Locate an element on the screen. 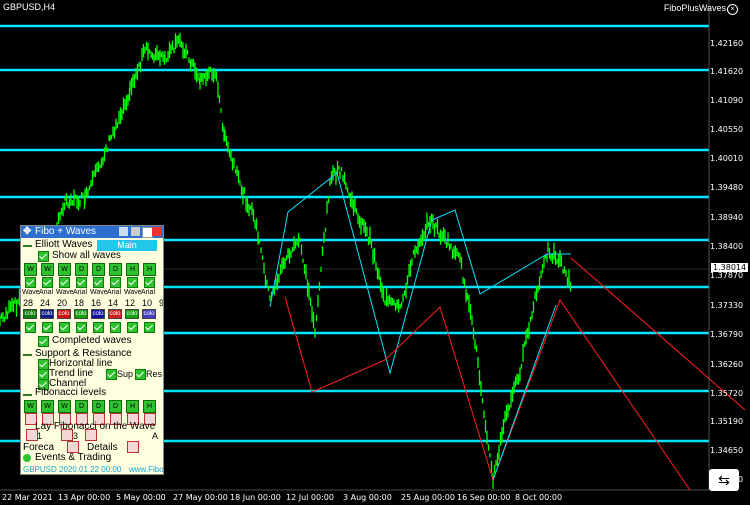  wave-size-label: 24 is located at coordinates (45, 303).